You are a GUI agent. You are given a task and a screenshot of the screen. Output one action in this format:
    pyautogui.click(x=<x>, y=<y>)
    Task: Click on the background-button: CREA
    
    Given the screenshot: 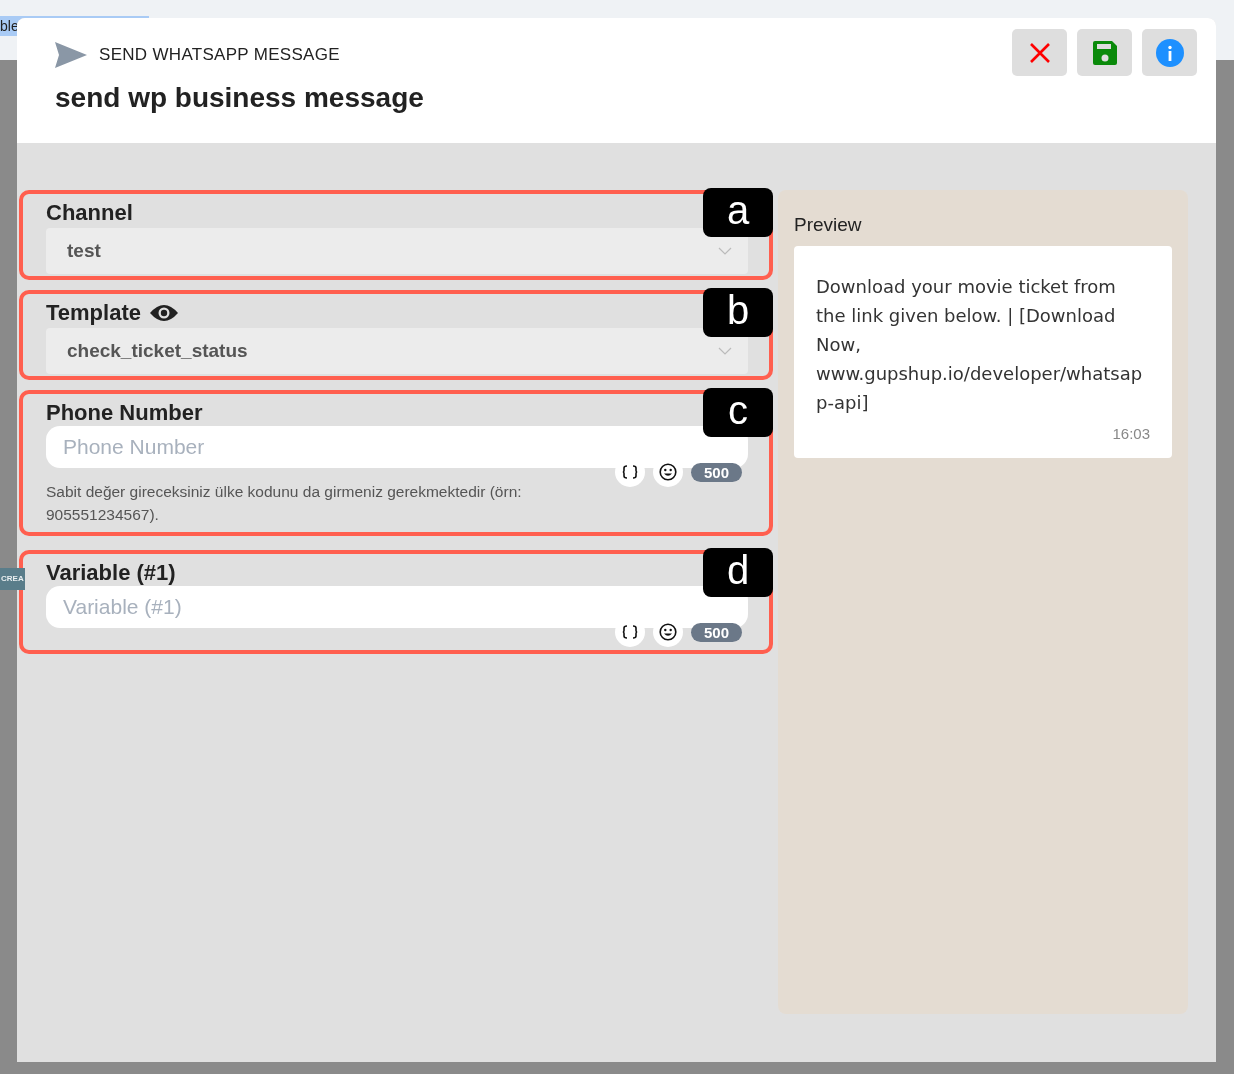 What is the action you would take?
    pyautogui.click(x=12, y=579)
    